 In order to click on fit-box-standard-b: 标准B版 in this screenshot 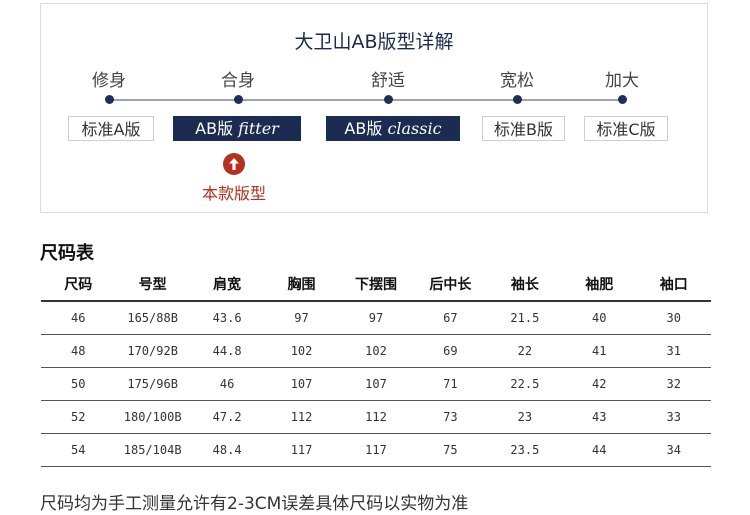, I will do `click(523, 128)`.